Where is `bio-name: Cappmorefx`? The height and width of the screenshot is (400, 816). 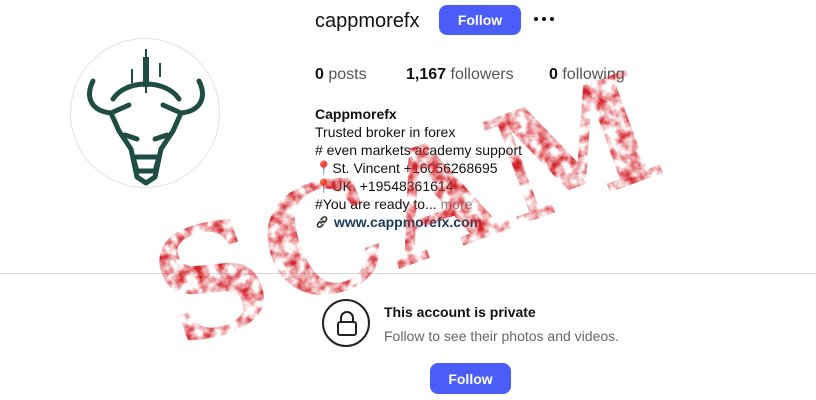 bio-name: Cappmorefx is located at coordinates (356, 114).